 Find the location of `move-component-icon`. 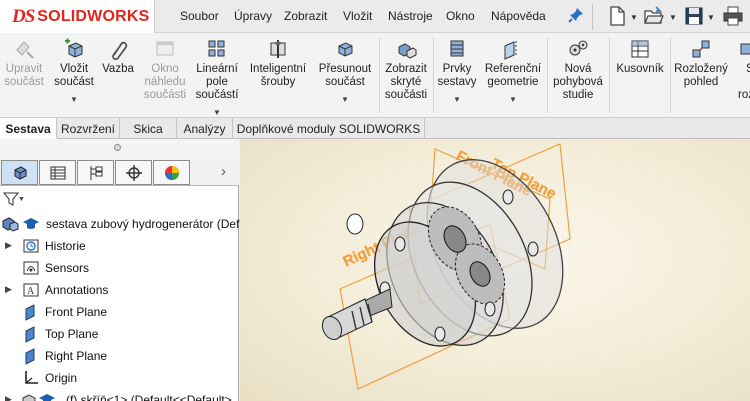

move-component-icon is located at coordinates (345, 49).